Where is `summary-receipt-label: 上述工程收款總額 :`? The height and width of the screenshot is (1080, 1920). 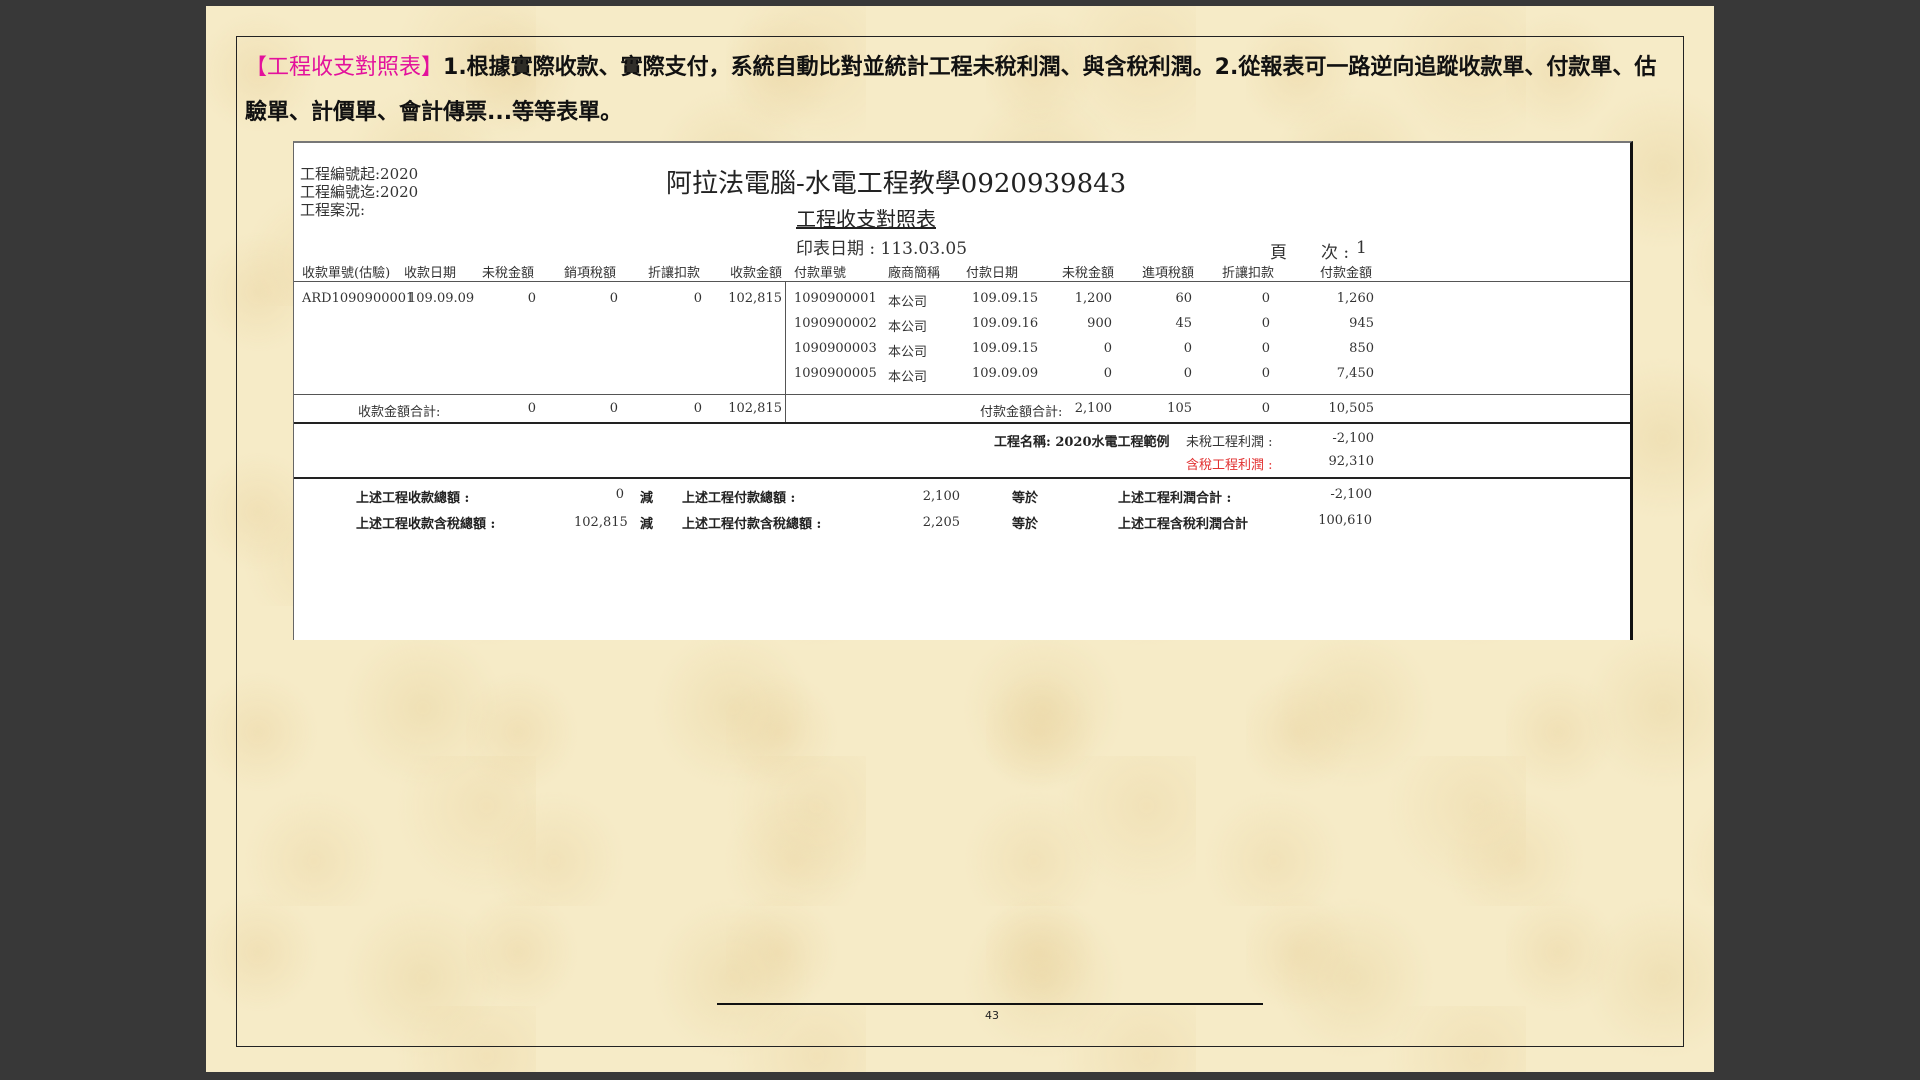 summary-receipt-label: 上述工程收款總額 : is located at coordinates (413, 498).